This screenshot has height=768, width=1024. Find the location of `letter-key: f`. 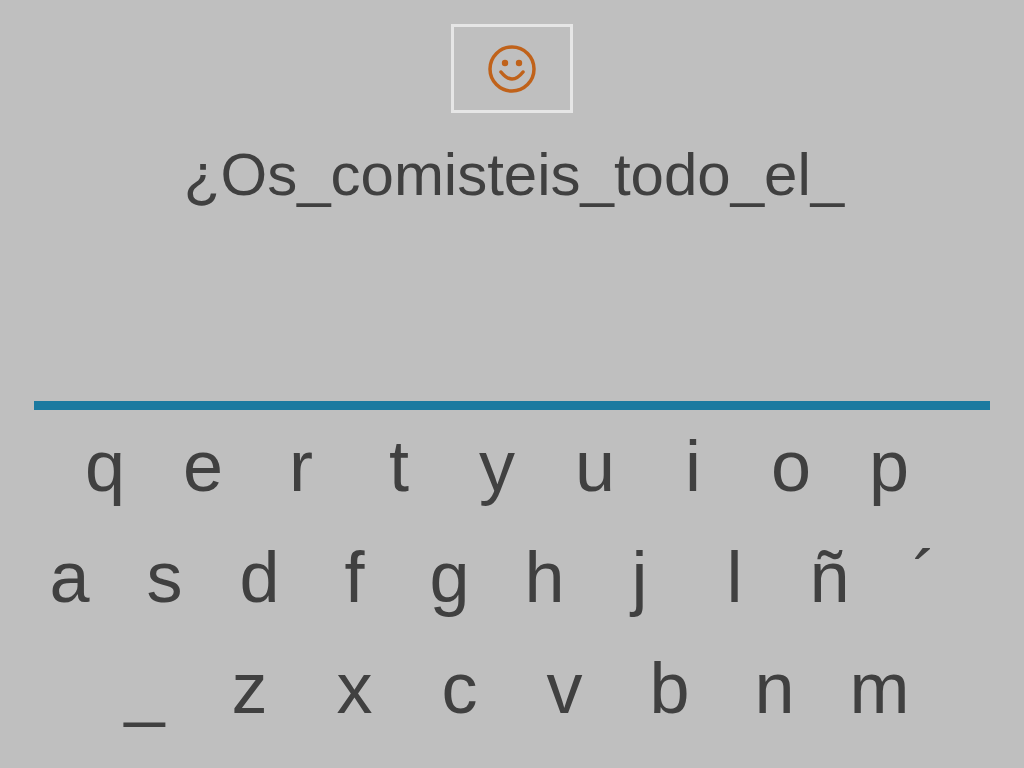

letter-key: f is located at coordinates (354, 577).